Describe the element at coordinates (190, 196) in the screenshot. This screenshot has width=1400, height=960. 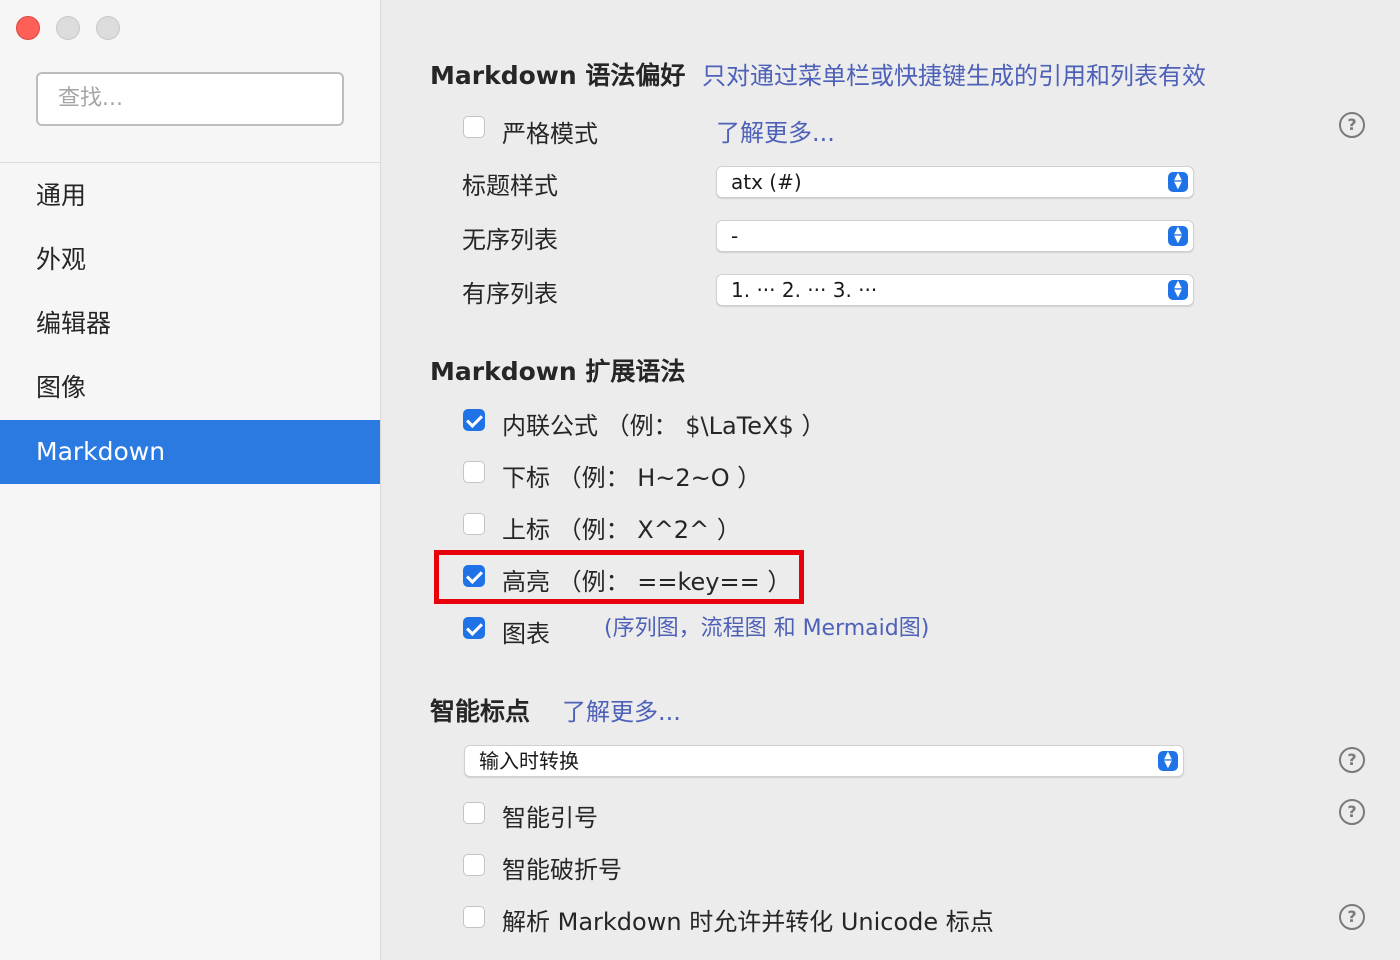
I see `sidebar-item-general: 通用` at that location.